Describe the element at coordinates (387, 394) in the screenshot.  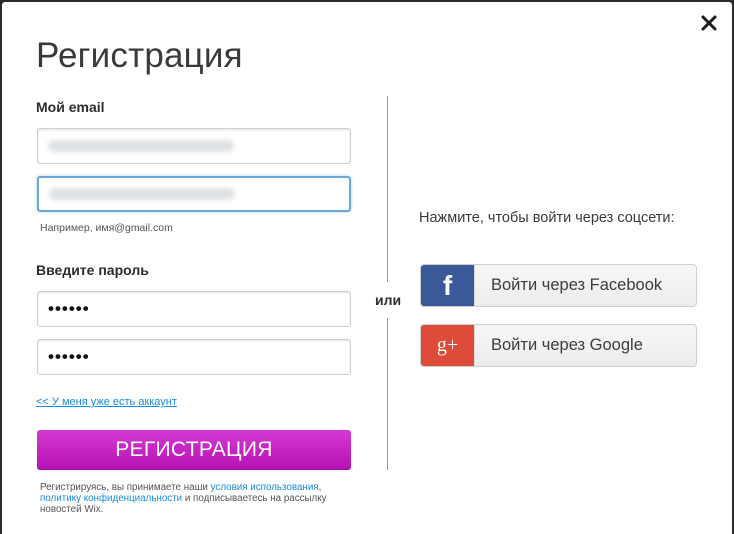
I see `divider-bottom` at that location.